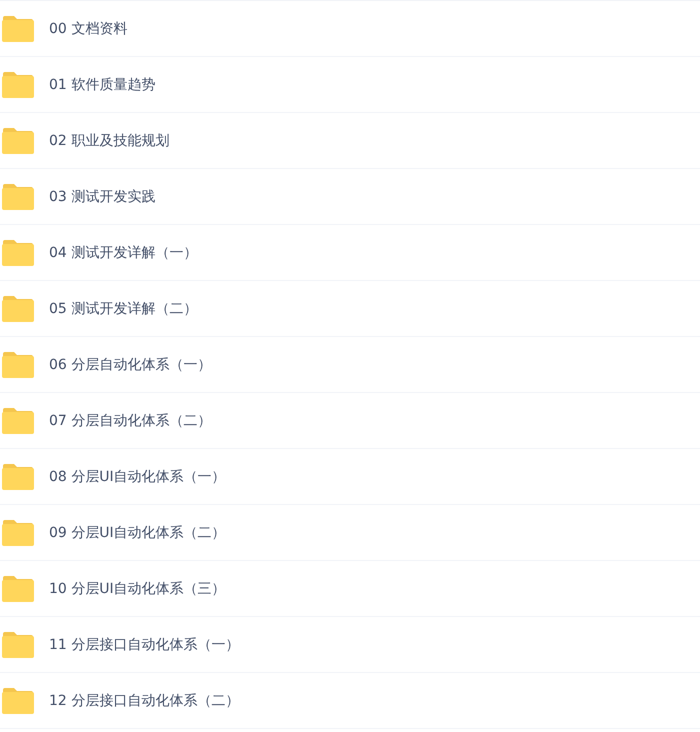 Image resolution: width=700 pixels, height=732 pixels. I want to click on folder-name: 02 职业及技能规划, so click(109, 141).